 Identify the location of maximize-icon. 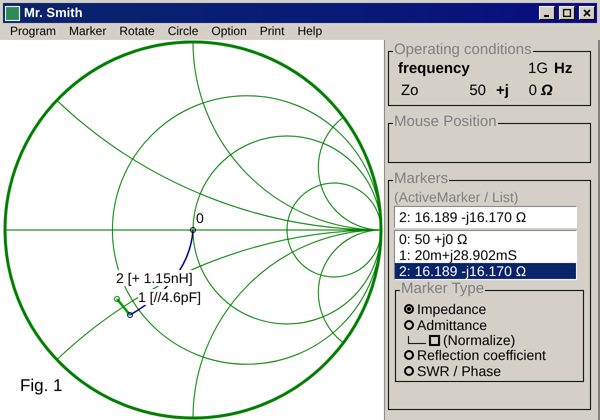
(567, 13).